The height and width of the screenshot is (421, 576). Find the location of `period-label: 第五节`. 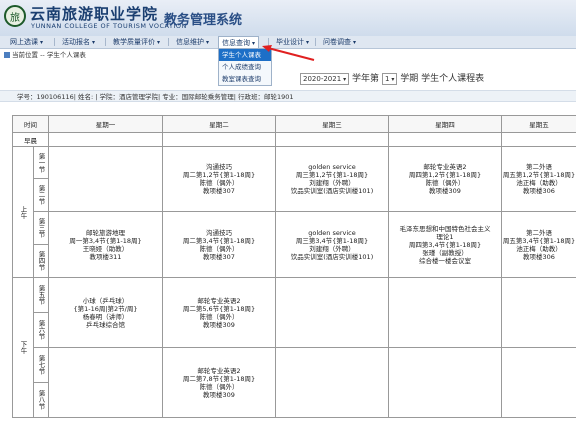

period-label: 第五节 is located at coordinates (41, 295).